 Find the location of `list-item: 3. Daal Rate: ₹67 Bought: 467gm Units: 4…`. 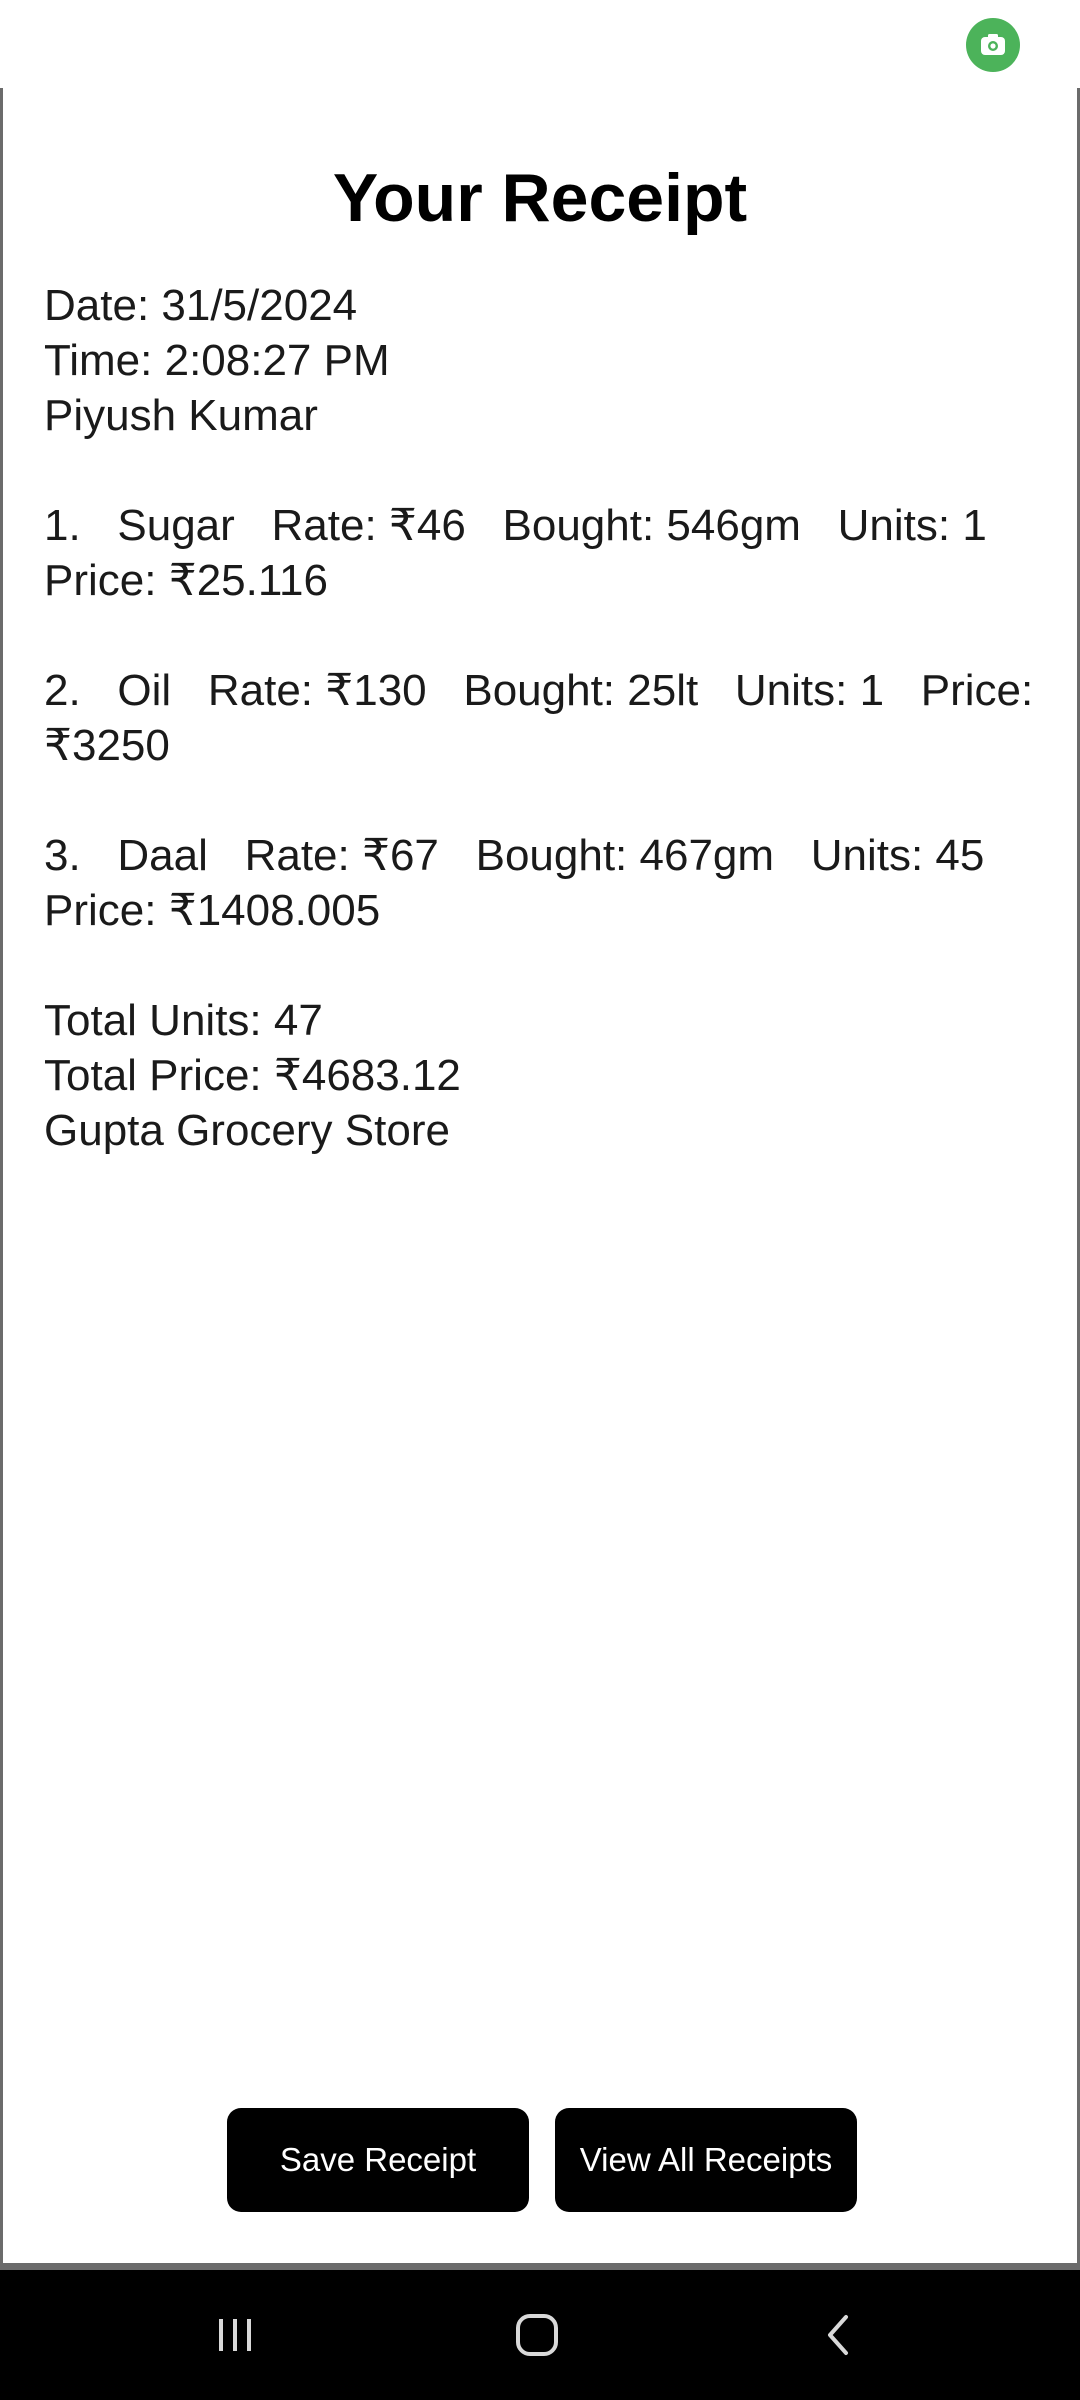

list-item: 3. Daal Rate: ₹67 Bought: 467gm Units: 4… is located at coordinates (544, 855).